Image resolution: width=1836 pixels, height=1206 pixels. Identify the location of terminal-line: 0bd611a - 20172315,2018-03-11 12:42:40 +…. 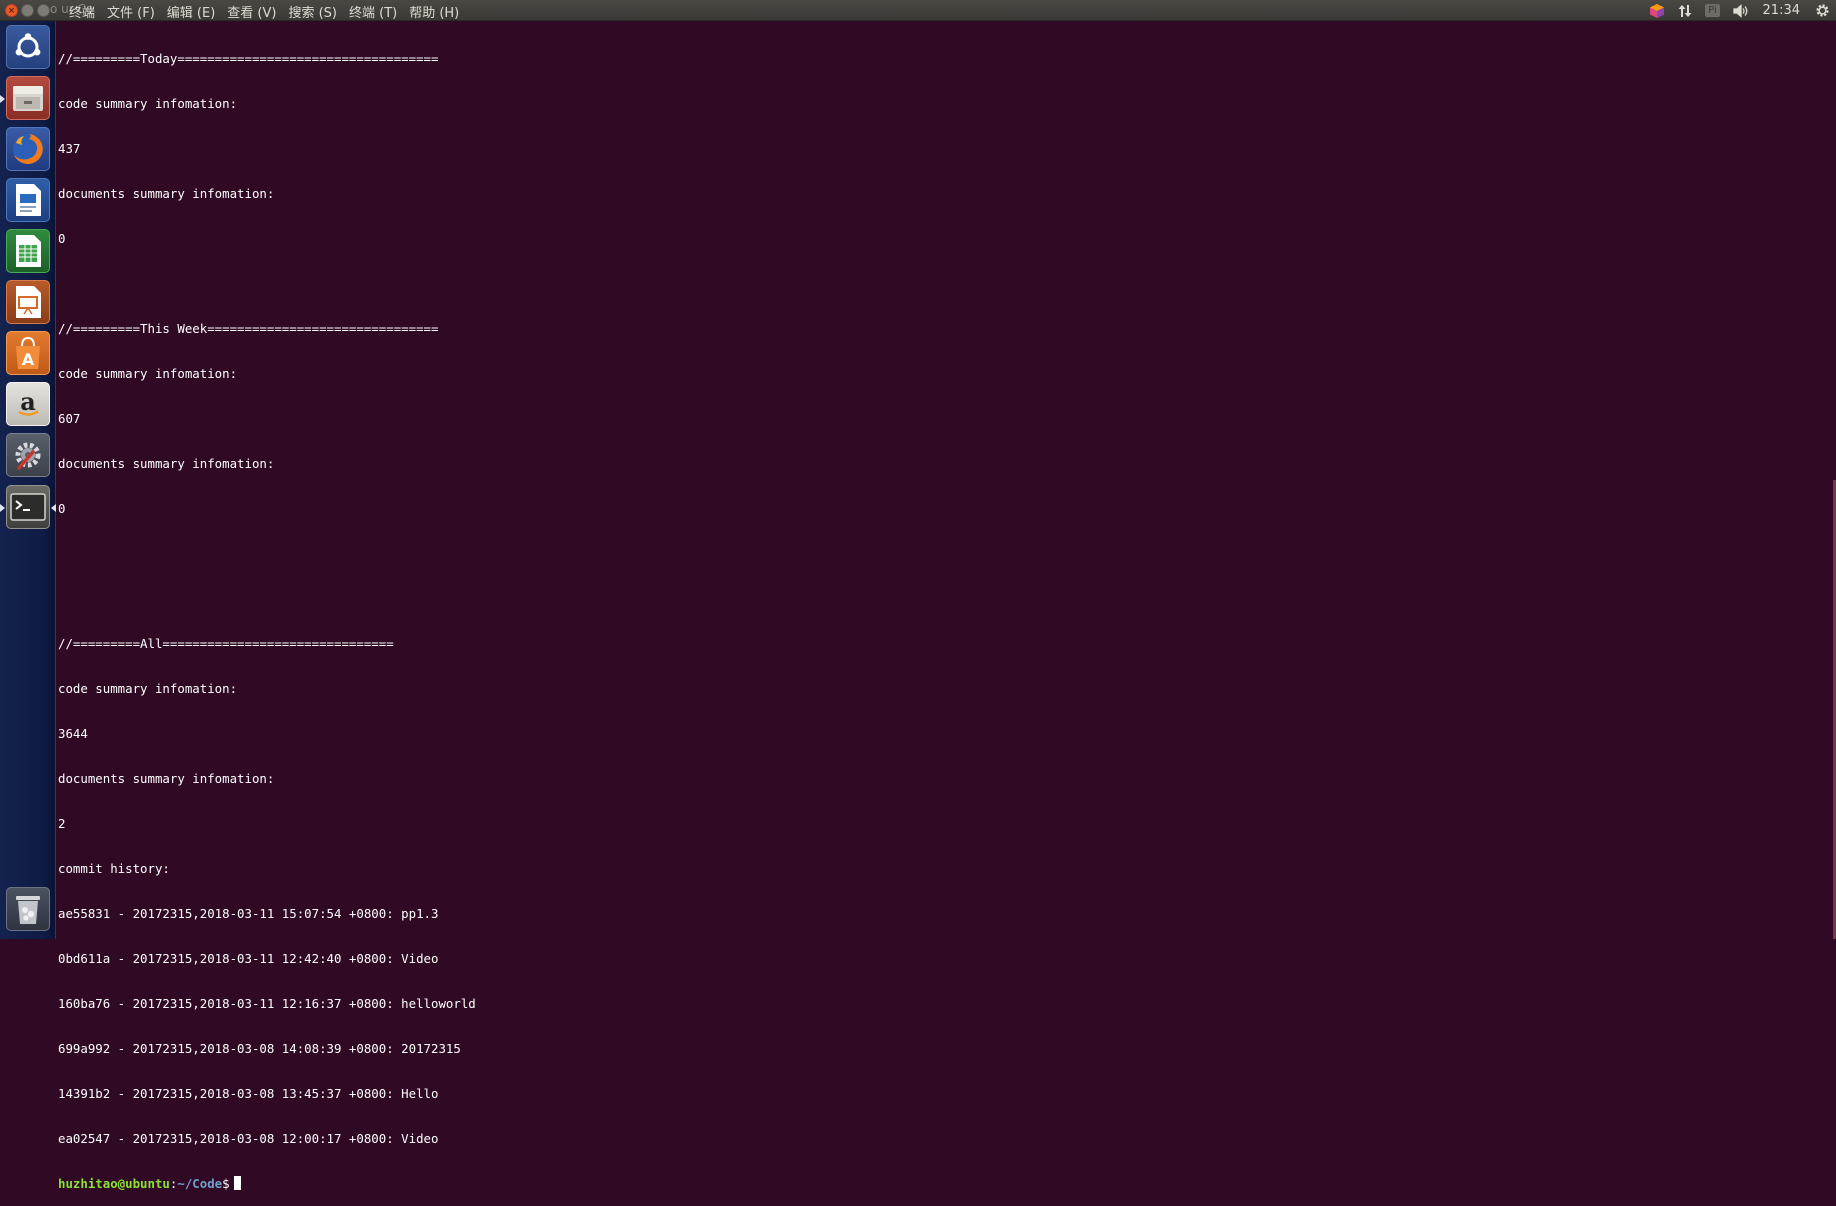
(947, 958).